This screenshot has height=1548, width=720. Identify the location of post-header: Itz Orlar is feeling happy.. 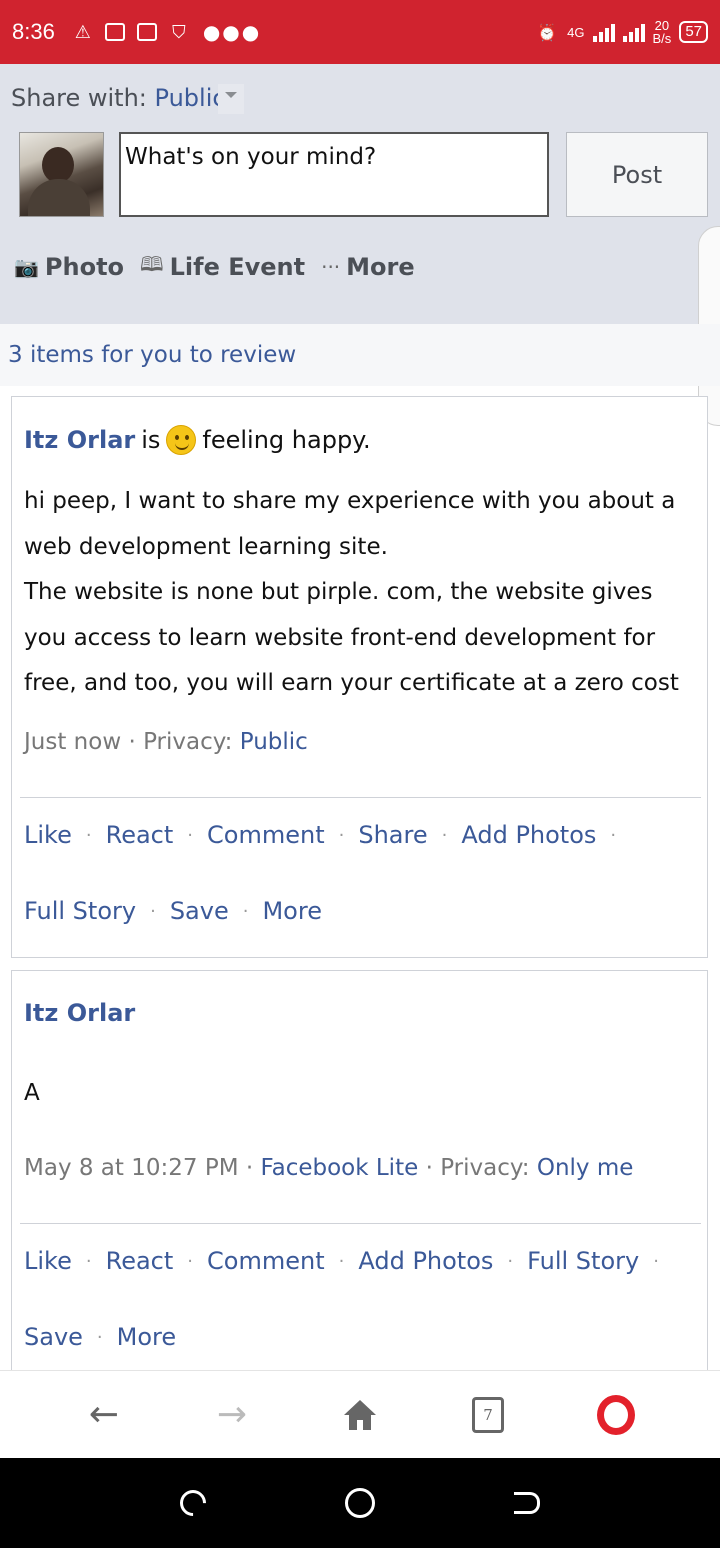
(197, 440).